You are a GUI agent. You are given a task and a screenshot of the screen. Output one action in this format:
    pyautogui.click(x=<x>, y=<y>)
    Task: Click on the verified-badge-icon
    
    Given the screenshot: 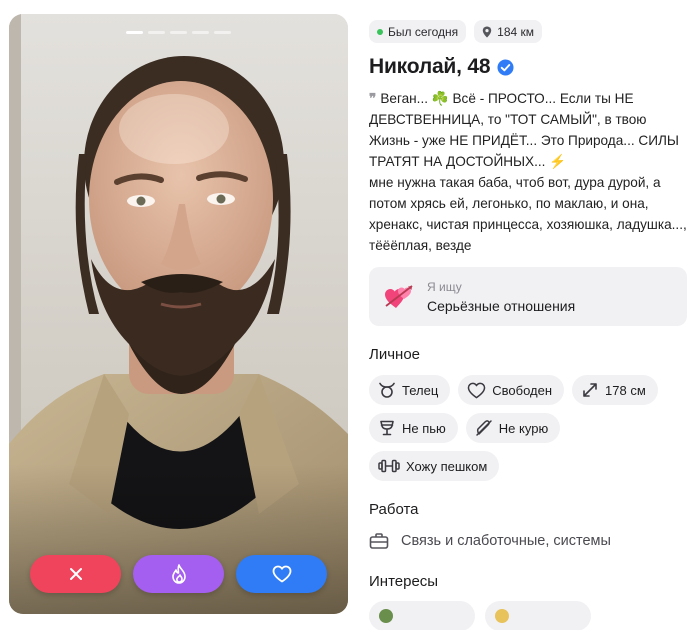 What is the action you would take?
    pyautogui.click(x=505, y=67)
    